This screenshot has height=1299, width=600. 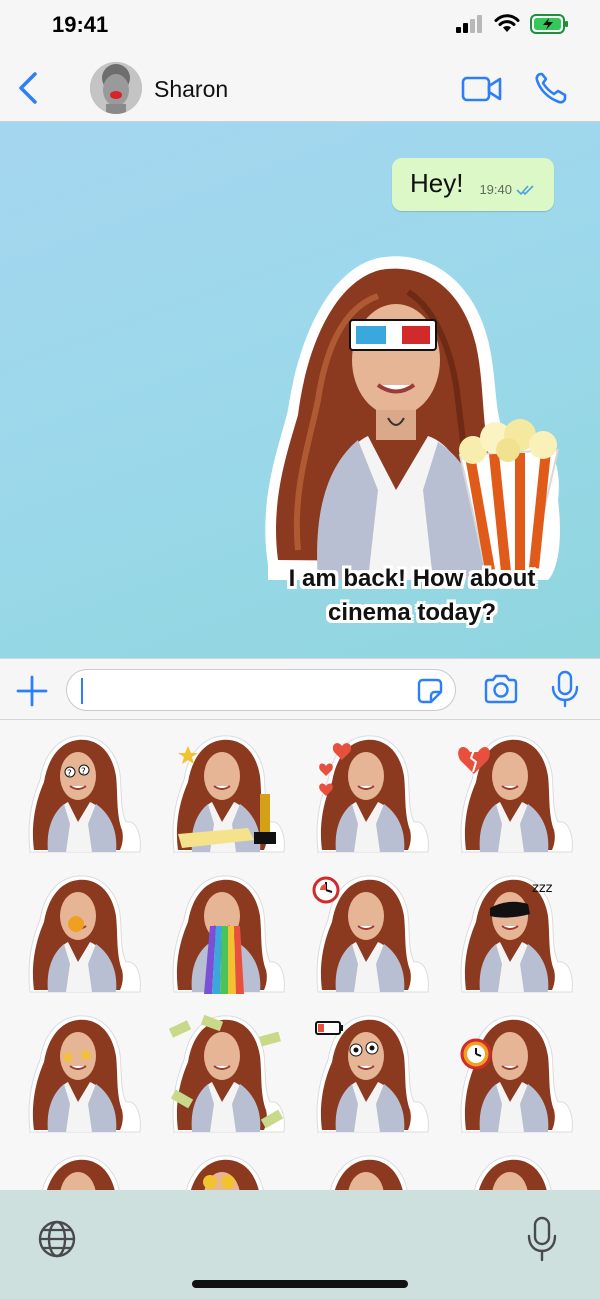 What do you see at coordinates (412, 612) in the screenshot?
I see `sticker-caption-line2: cinema today?` at bounding box center [412, 612].